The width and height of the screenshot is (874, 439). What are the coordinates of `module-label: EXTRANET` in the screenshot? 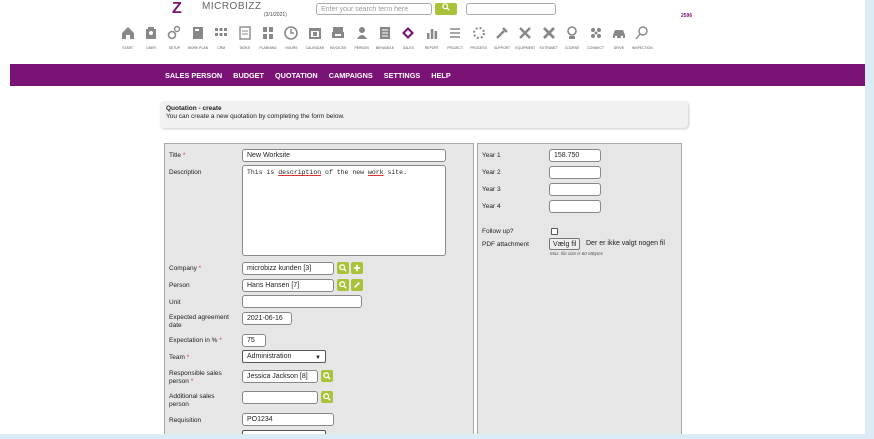 It's located at (548, 48).